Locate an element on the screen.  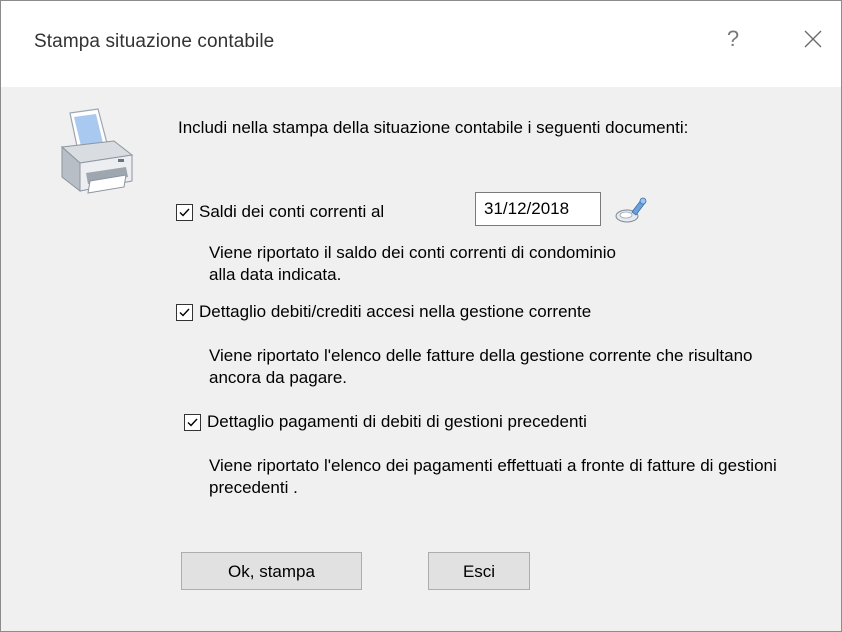
close-icon is located at coordinates (813, 39).